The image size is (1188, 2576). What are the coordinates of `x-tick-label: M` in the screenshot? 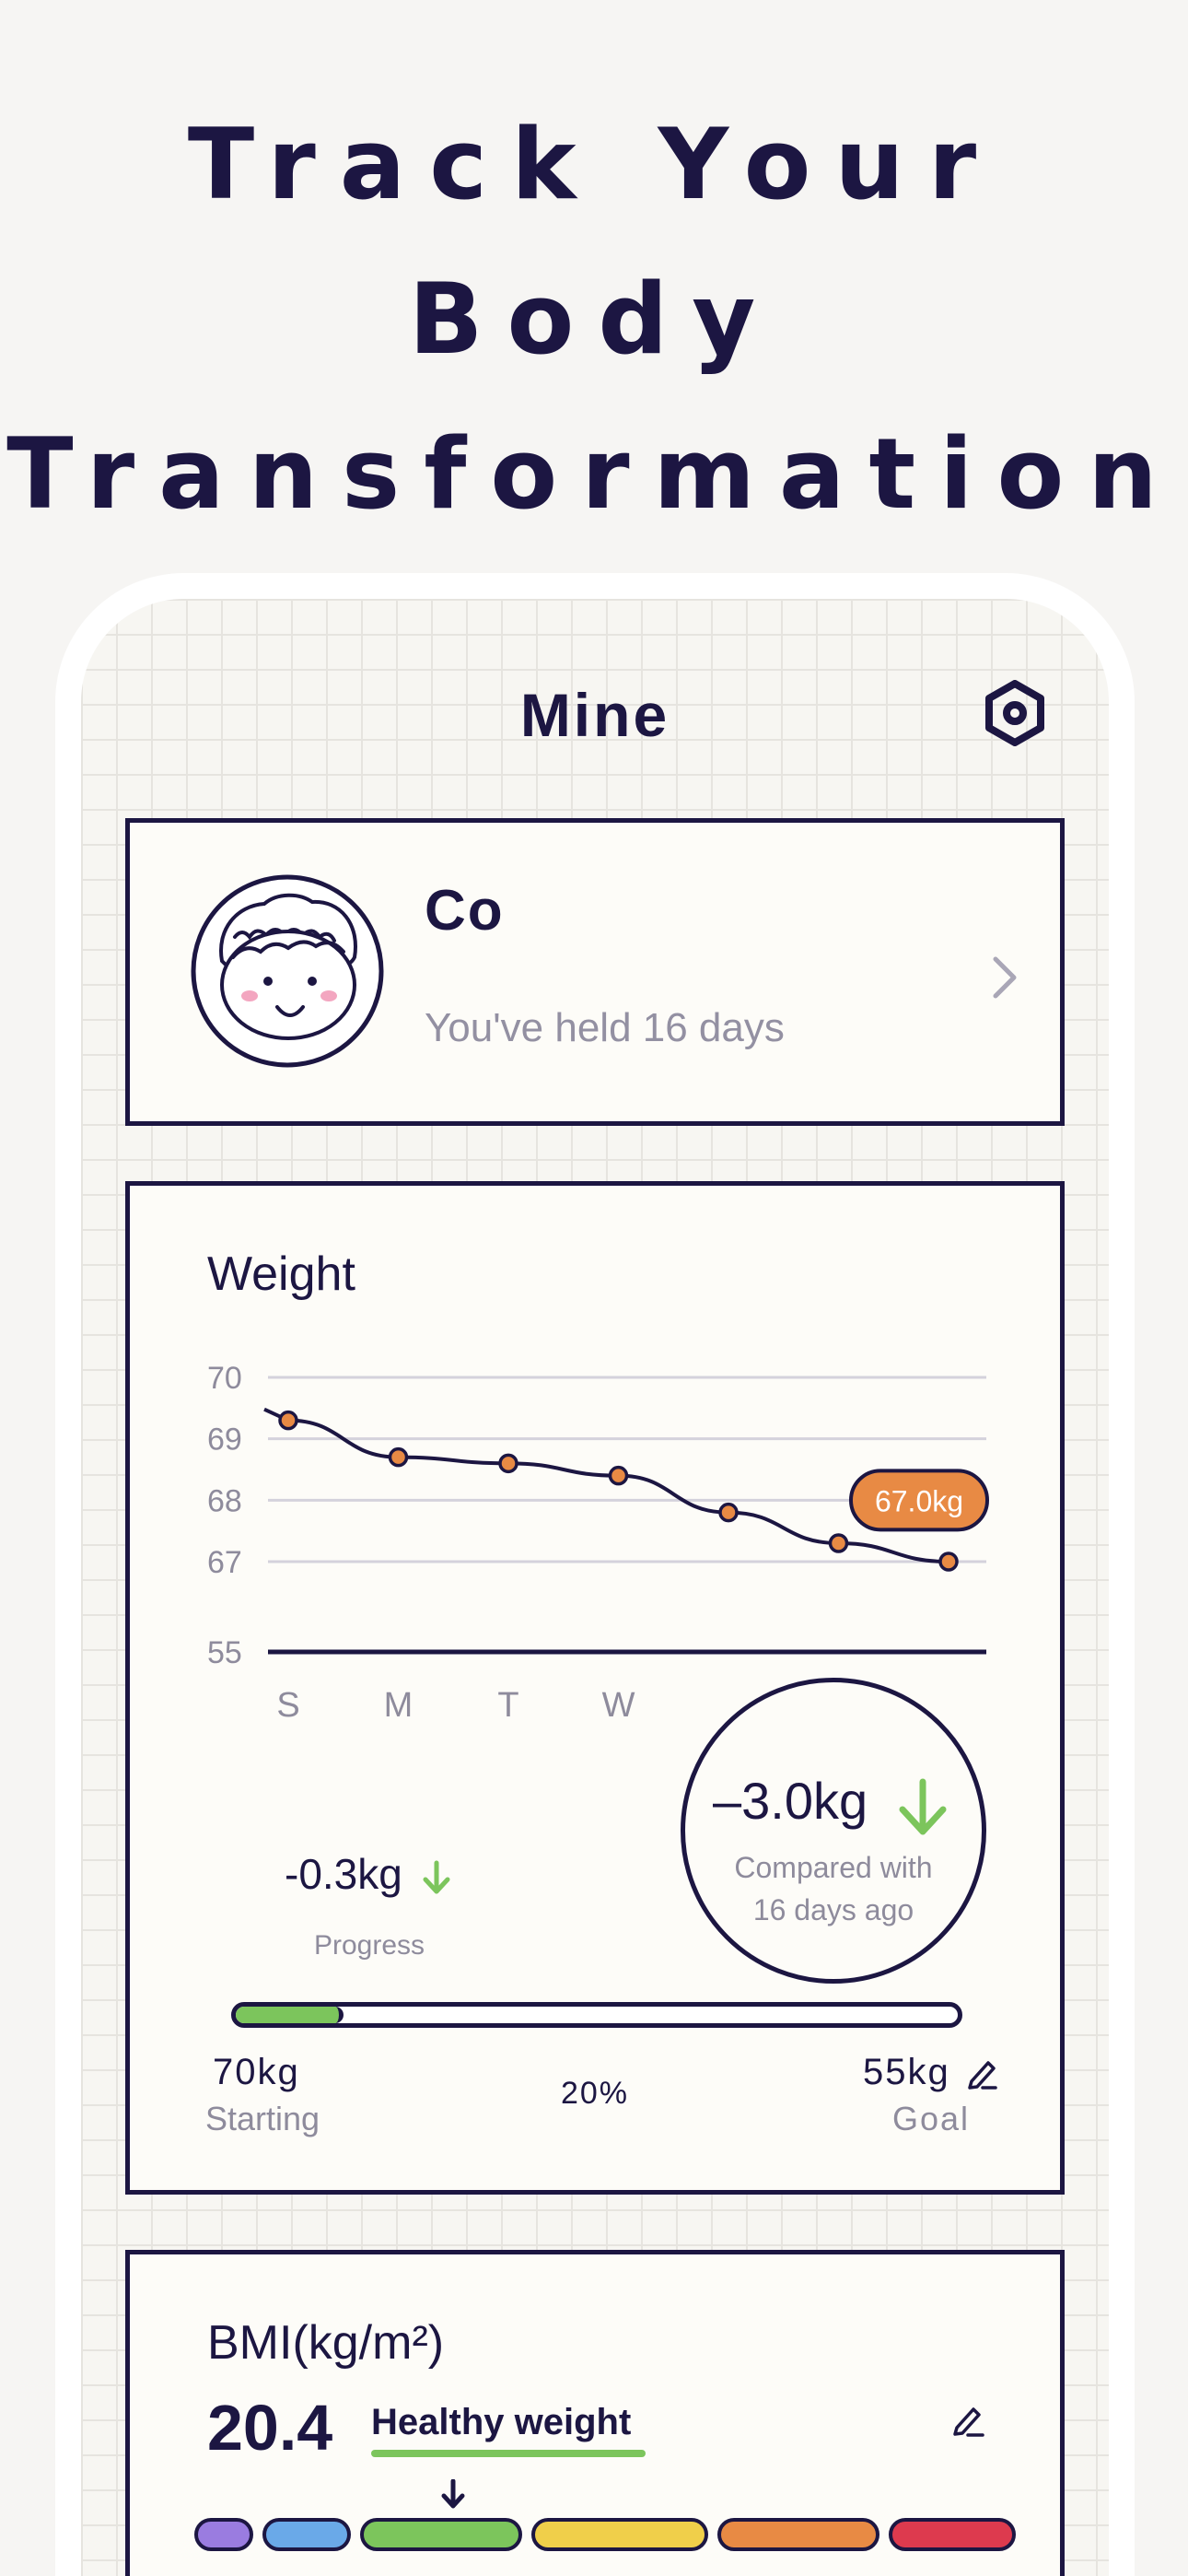 It's located at (398, 1705).